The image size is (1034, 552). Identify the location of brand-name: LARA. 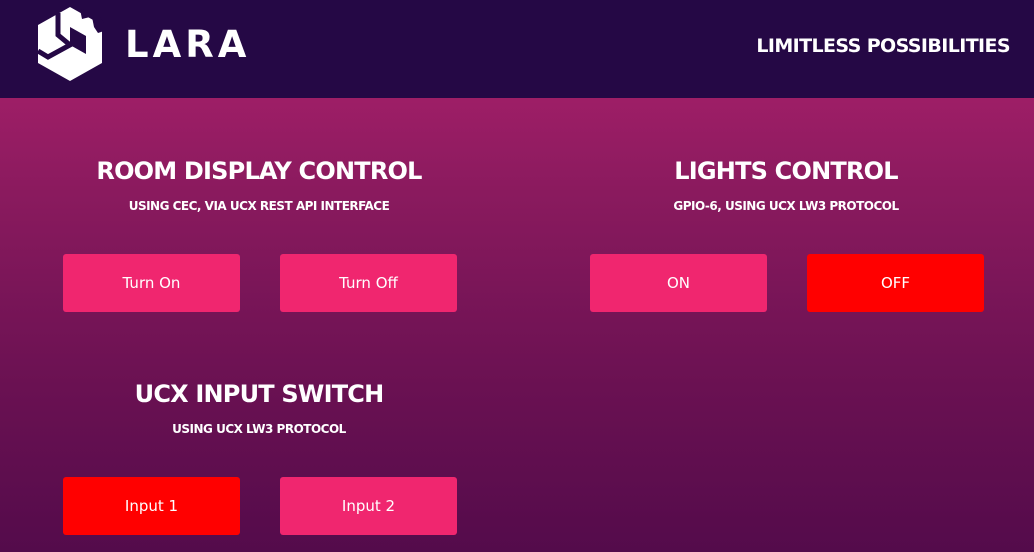
(188, 44).